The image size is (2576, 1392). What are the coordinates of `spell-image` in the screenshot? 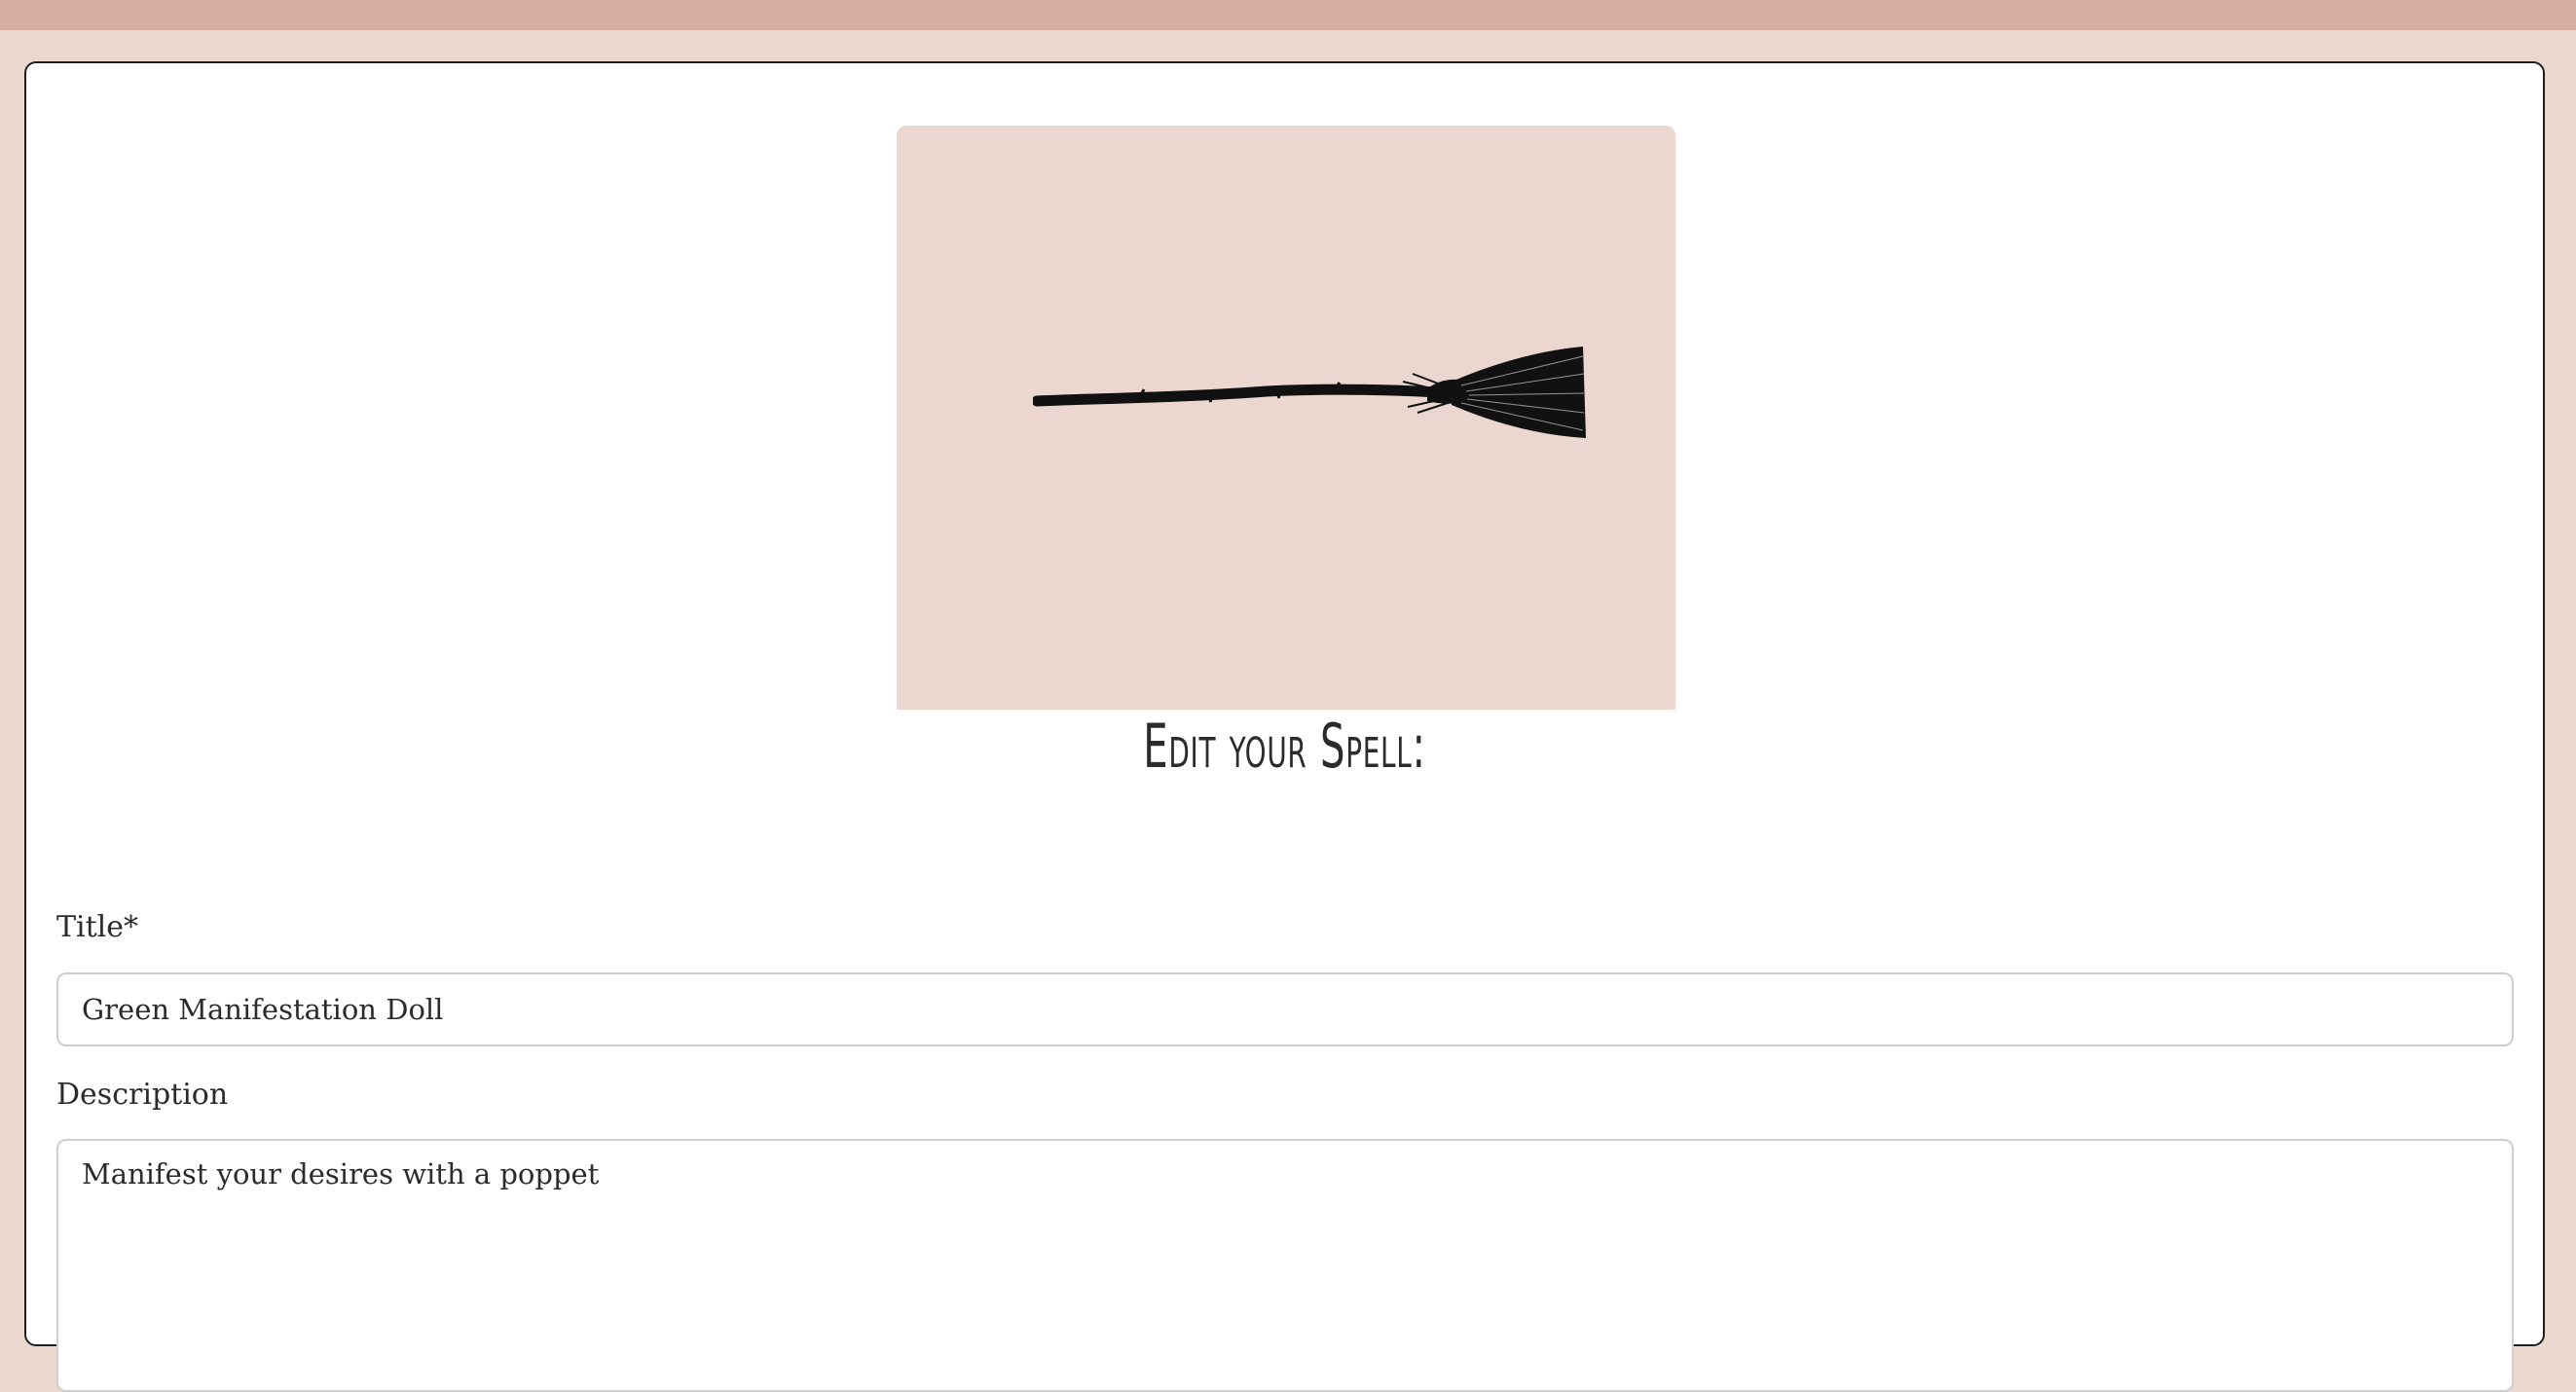 It's located at (1286, 418).